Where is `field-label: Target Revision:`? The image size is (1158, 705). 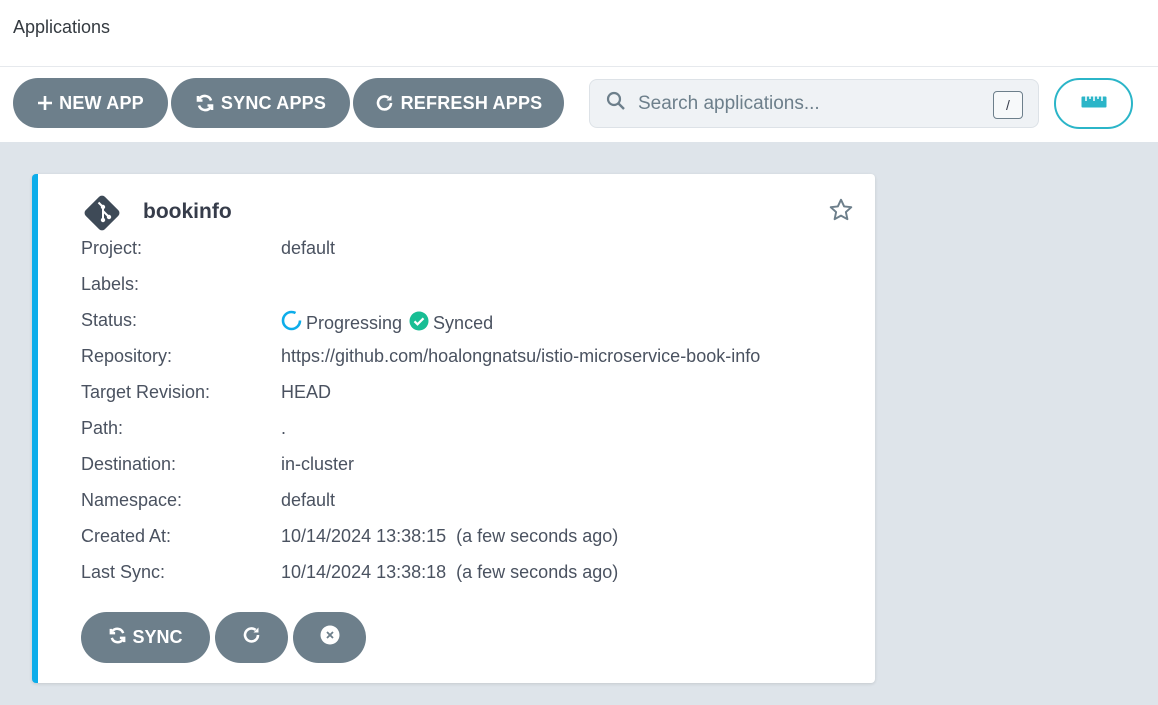 field-label: Target Revision: is located at coordinates (146, 392).